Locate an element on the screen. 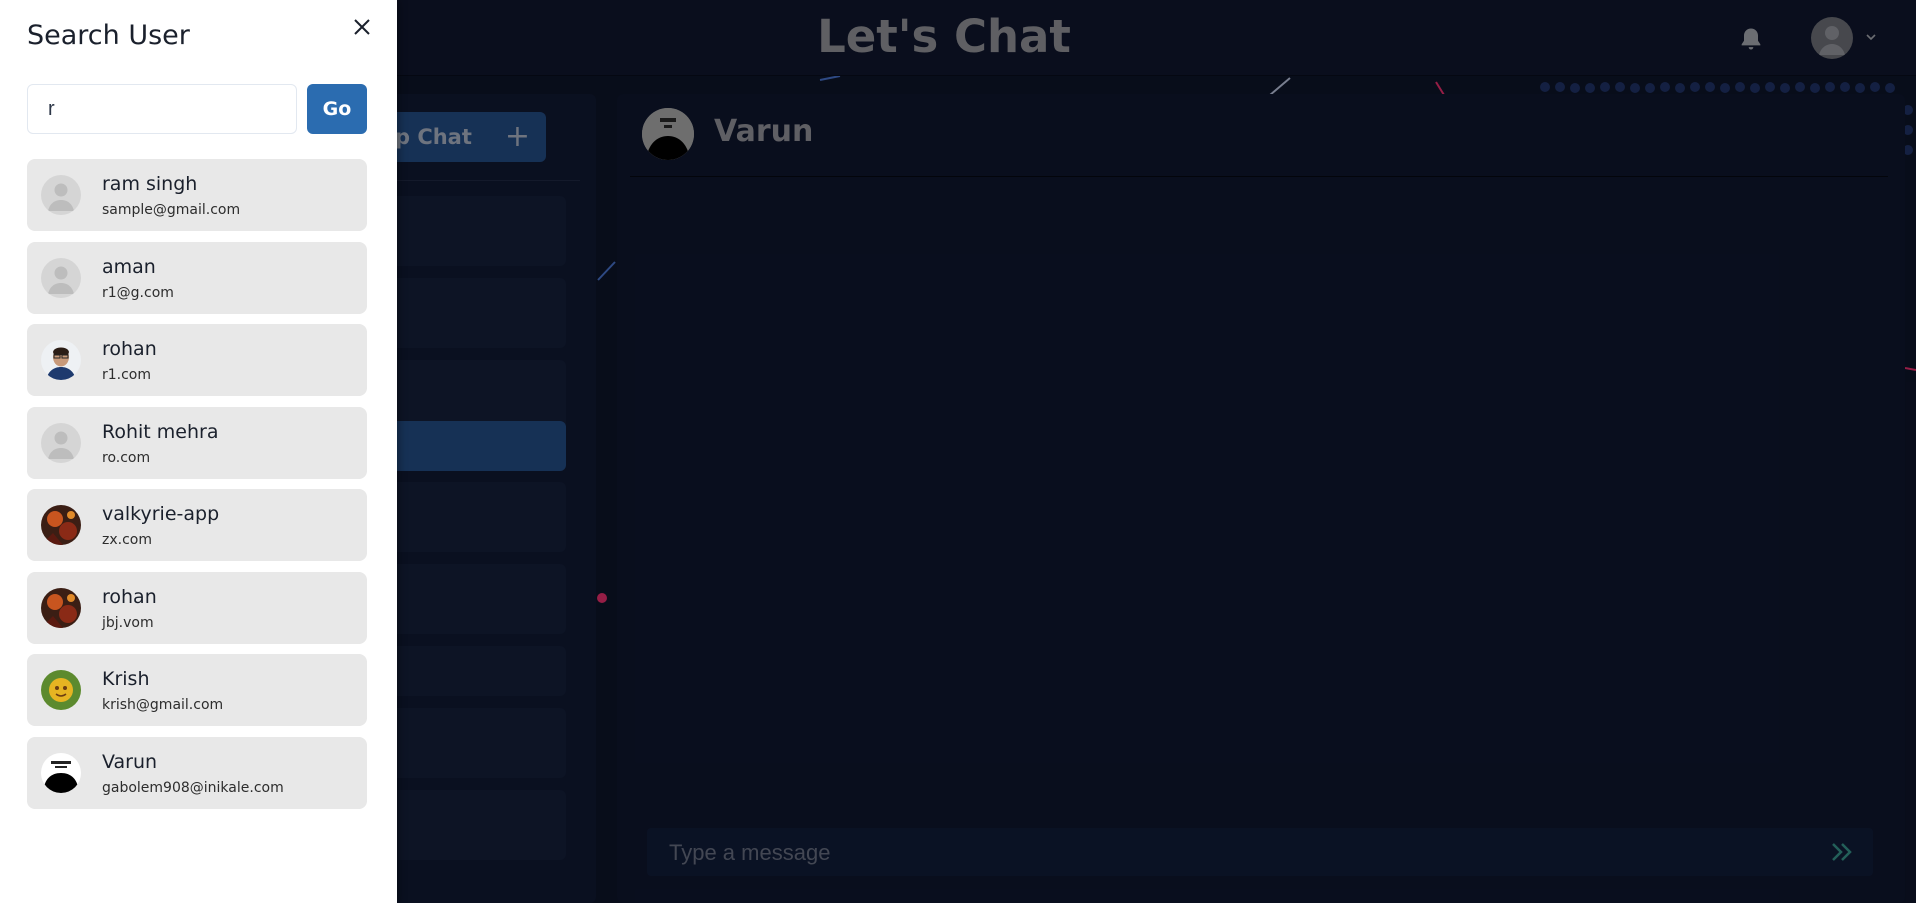  user-result-item: Rohit mehra ro.com is located at coordinates (197, 442).